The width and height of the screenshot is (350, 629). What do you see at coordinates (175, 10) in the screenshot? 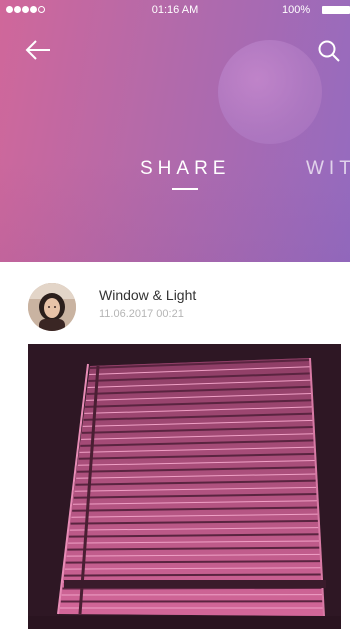
I see `status-bar: 01:16 AM 100%` at bounding box center [175, 10].